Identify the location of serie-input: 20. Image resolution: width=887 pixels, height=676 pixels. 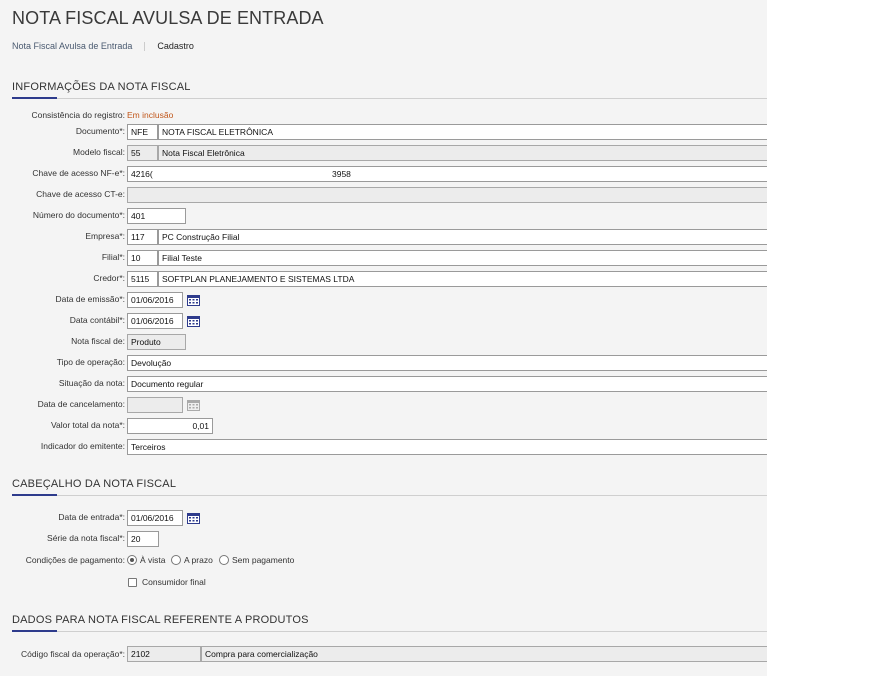
(143, 539).